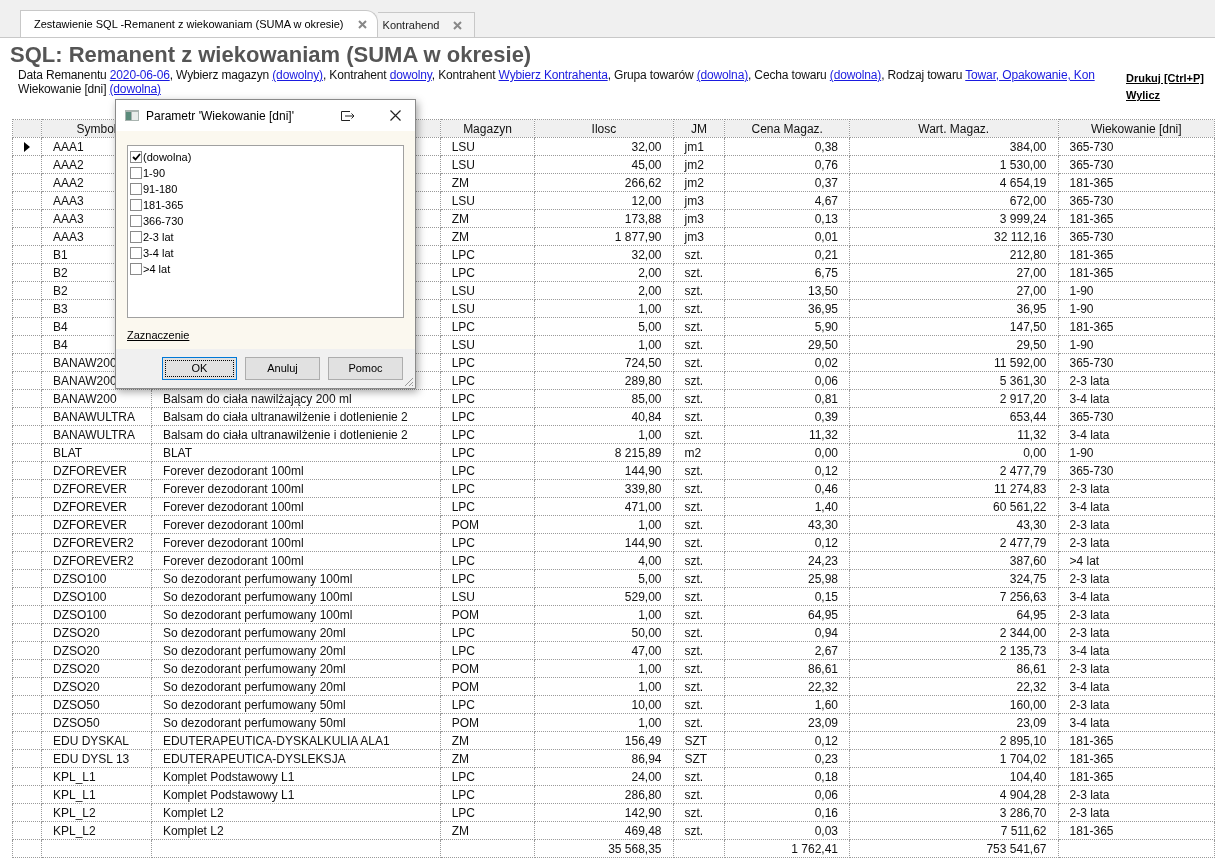 The width and height of the screenshot is (1215, 860). I want to click on table-cell: 0,12, so click(787, 542).